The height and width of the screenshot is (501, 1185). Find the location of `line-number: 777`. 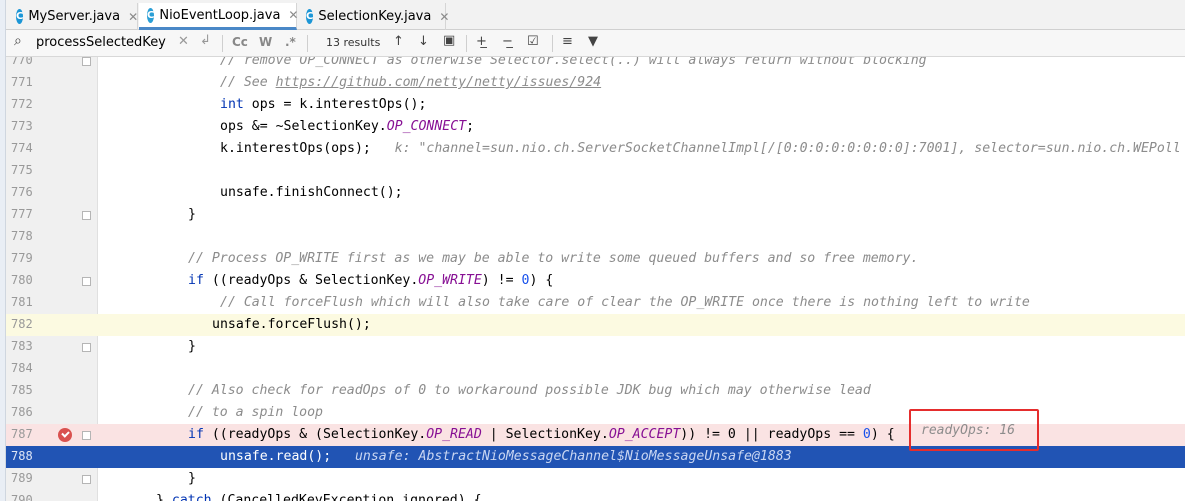

line-number: 777 is located at coordinates (24, 214).